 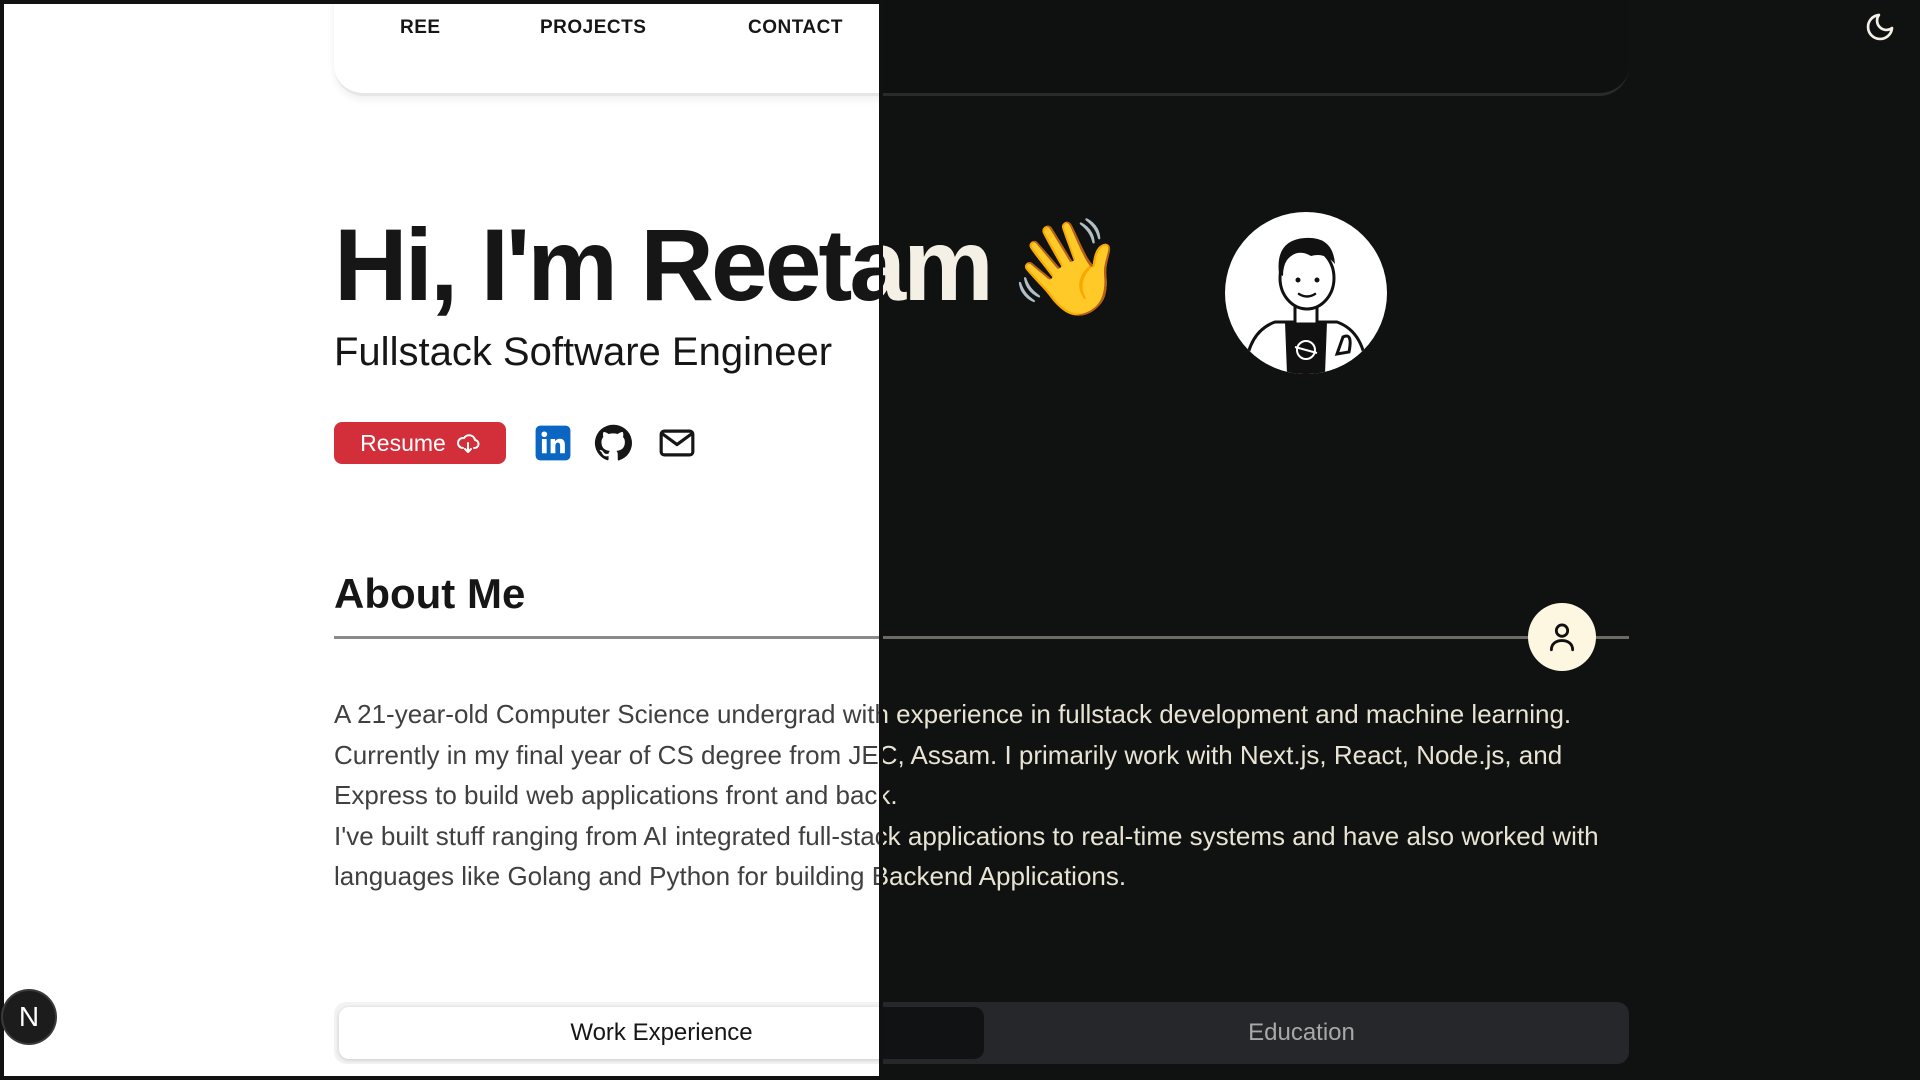 What do you see at coordinates (553, 443) in the screenshot?
I see `linkedin-icon` at bounding box center [553, 443].